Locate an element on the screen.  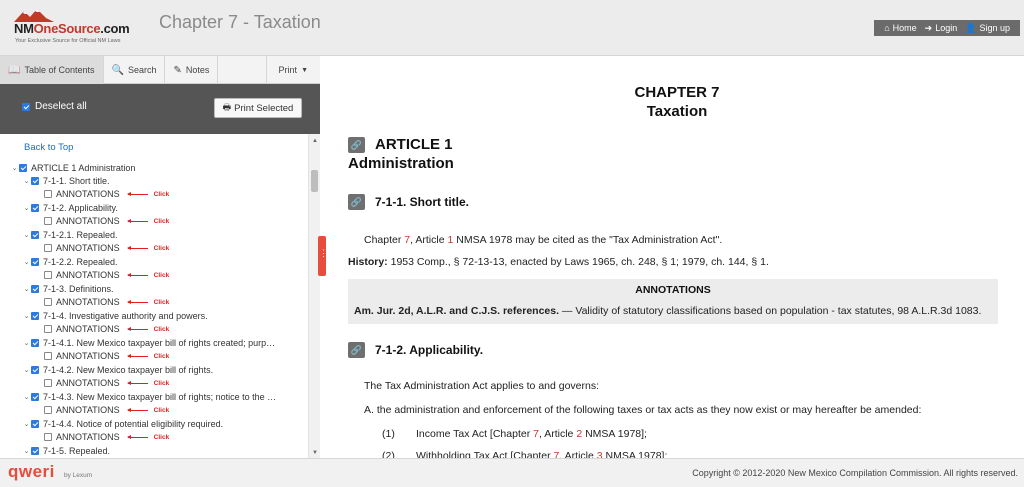
toc-section-row: ⌄ 7-1-2.1. Repealed. is located at coordinates (70, 234).